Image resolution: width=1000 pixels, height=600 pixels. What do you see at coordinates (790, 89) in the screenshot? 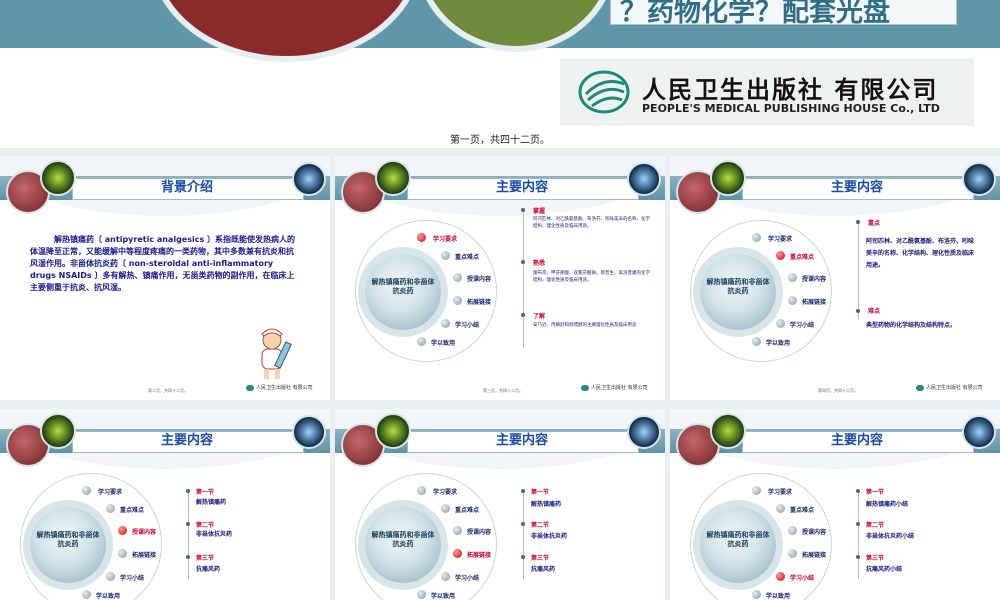
I see `publisher-name-cn: 人民卫生出版社 有限公司` at bounding box center [790, 89].